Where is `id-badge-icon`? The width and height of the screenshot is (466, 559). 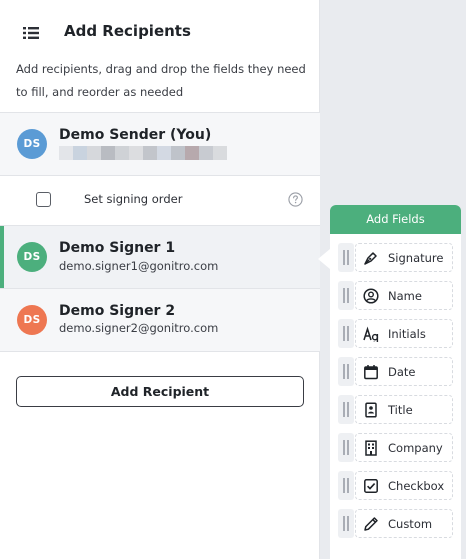 id-badge-icon is located at coordinates (371, 410).